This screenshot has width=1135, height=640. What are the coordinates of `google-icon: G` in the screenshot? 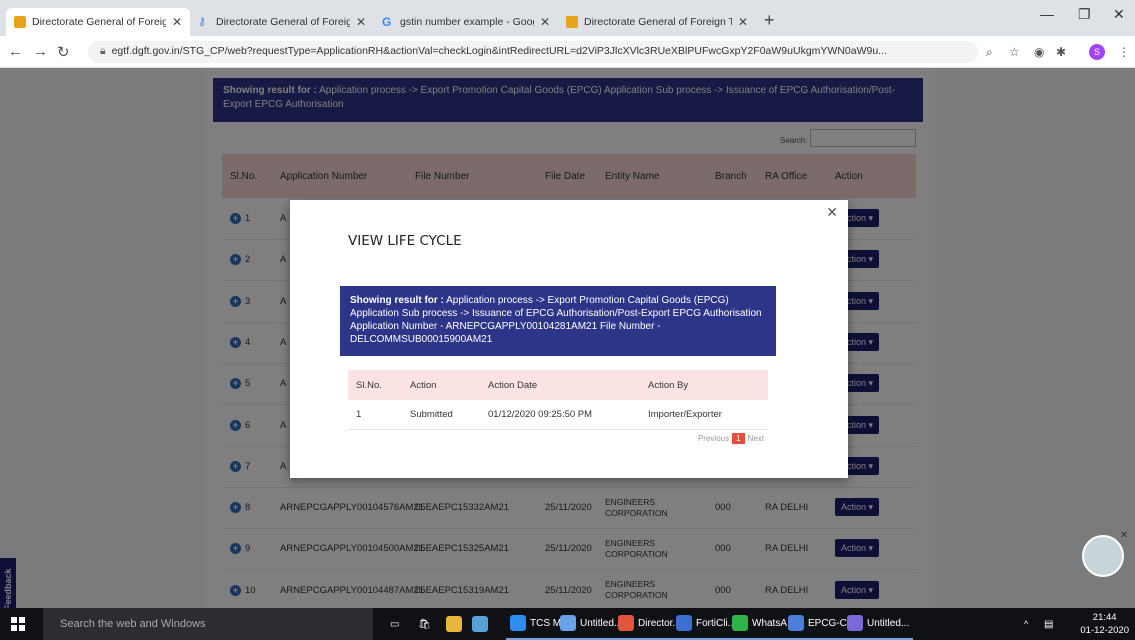 It's located at (387, 22).